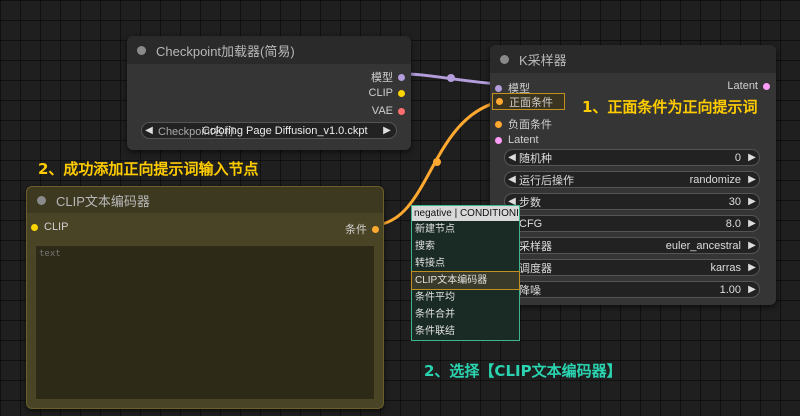  Describe the element at coordinates (523, 140) in the screenshot. I see `input-latent-label: Latent` at that location.